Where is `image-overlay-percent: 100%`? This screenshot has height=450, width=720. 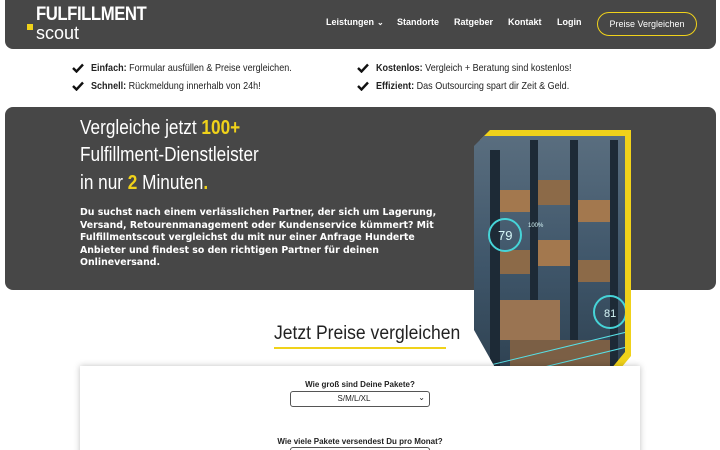
image-overlay-percent: 100% is located at coordinates (536, 226).